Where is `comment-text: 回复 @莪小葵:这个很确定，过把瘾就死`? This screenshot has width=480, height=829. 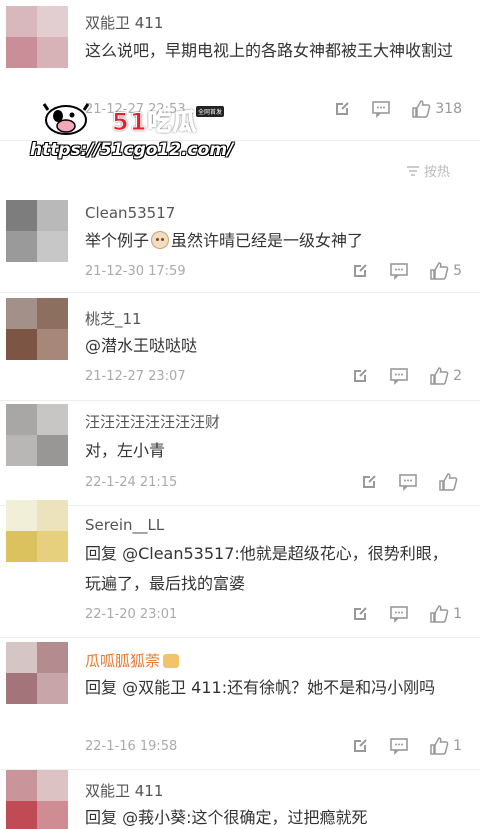
comment-text: 回复 @莪小葵:这个很确定，过把瘾就死 is located at coordinates (226, 817).